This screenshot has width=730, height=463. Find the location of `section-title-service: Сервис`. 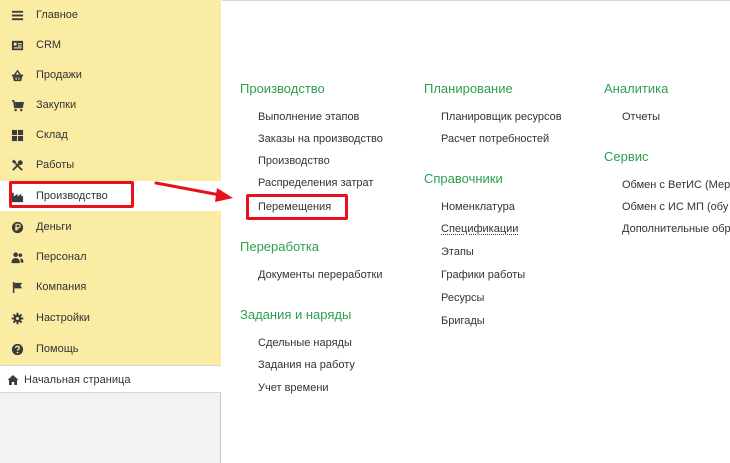

section-title-service: Сервис is located at coordinates (626, 157).